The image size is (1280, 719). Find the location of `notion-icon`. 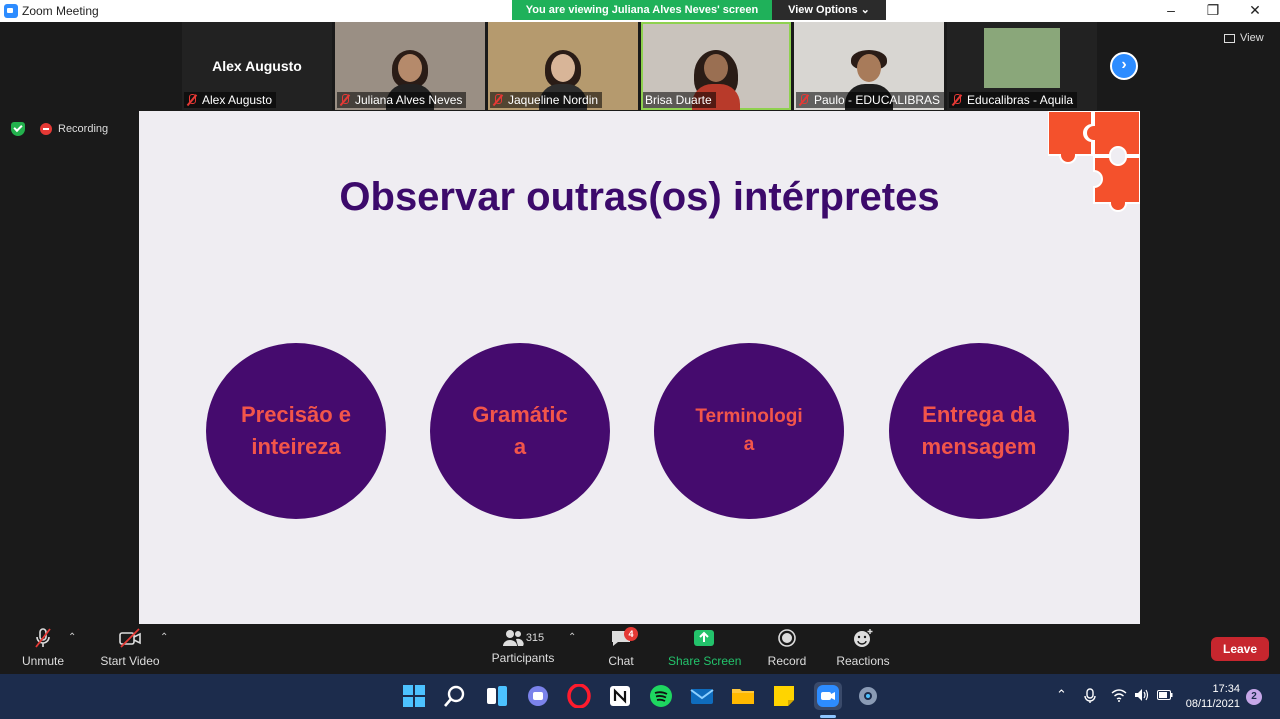

notion-icon is located at coordinates (620, 696).